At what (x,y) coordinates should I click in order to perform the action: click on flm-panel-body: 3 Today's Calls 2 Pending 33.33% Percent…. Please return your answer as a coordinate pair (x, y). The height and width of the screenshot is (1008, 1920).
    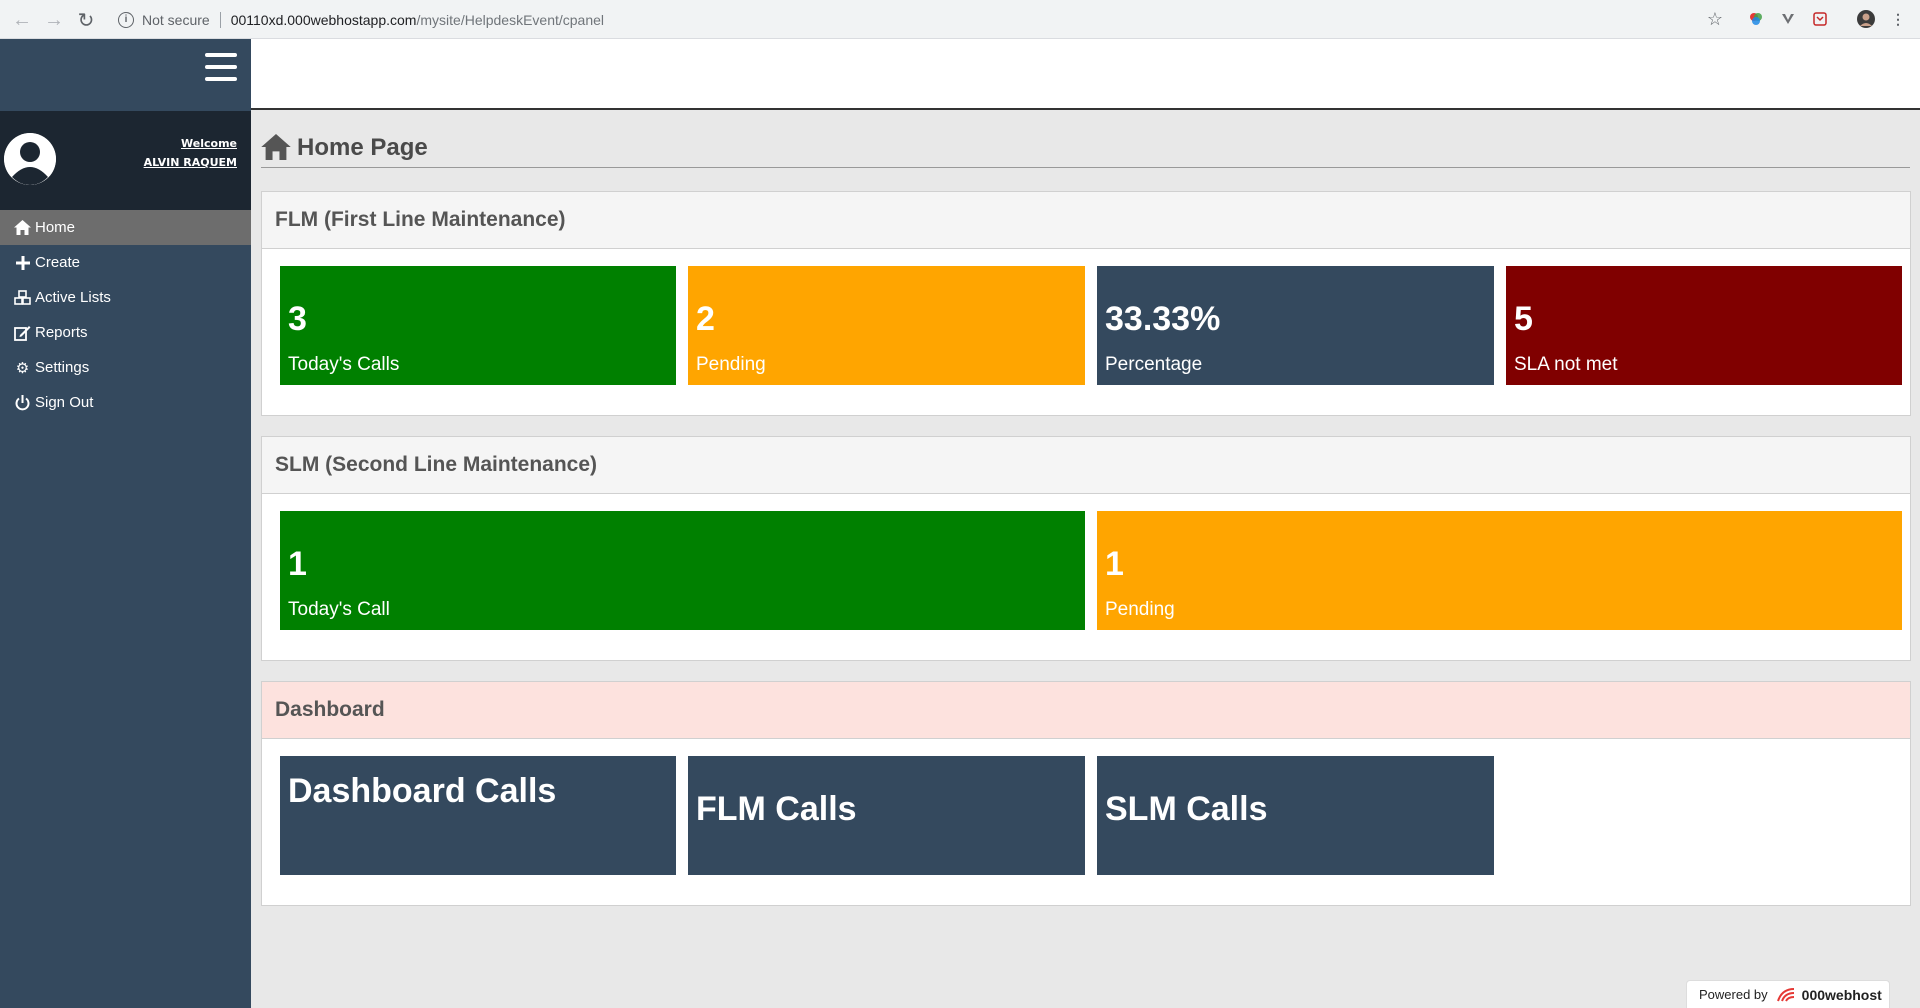
    Looking at the image, I should click on (1086, 332).